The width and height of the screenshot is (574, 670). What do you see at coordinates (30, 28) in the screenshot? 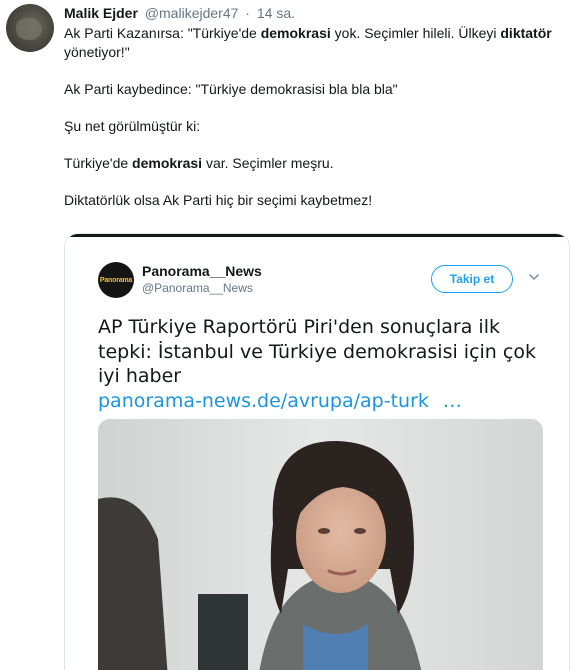
I see `avatar` at bounding box center [30, 28].